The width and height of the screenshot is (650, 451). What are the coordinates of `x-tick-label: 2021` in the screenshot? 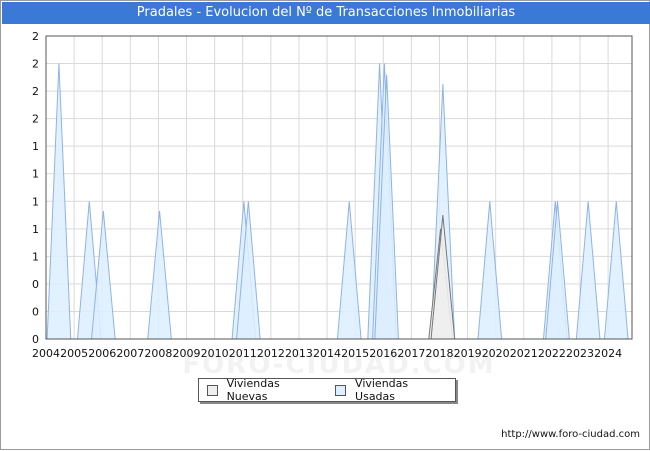 It's located at (524, 353).